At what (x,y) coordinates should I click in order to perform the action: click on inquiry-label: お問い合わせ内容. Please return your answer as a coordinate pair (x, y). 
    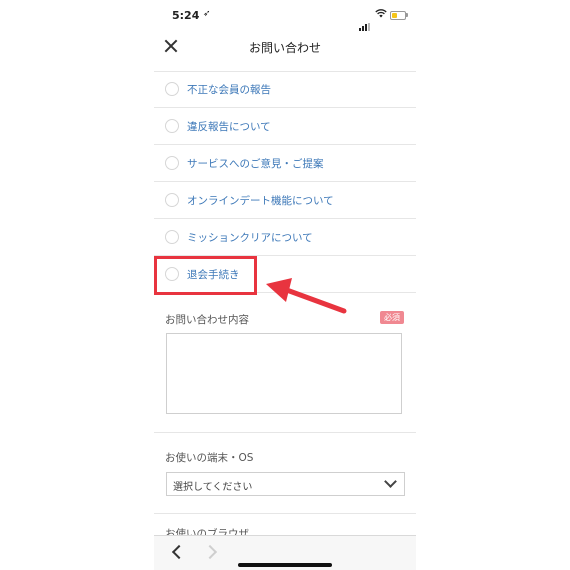
    Looking at the image, I should click on (207, 320).